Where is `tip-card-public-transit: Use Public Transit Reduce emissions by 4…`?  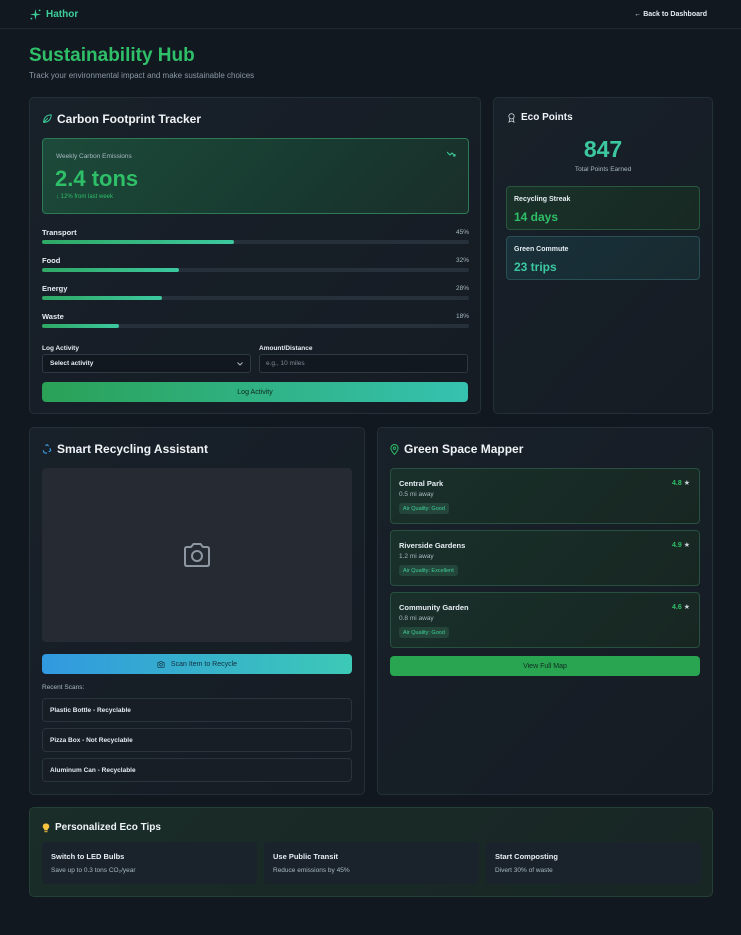 tip-card-public-transit: Use Public Transit Reduce emissions by 4… is located at coordinates (371, 863).